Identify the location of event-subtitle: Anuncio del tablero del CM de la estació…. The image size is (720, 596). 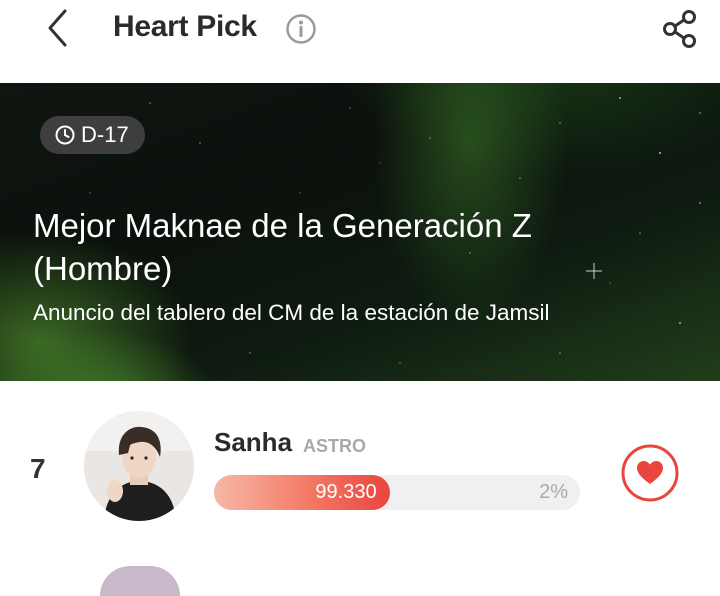
(291, 312).